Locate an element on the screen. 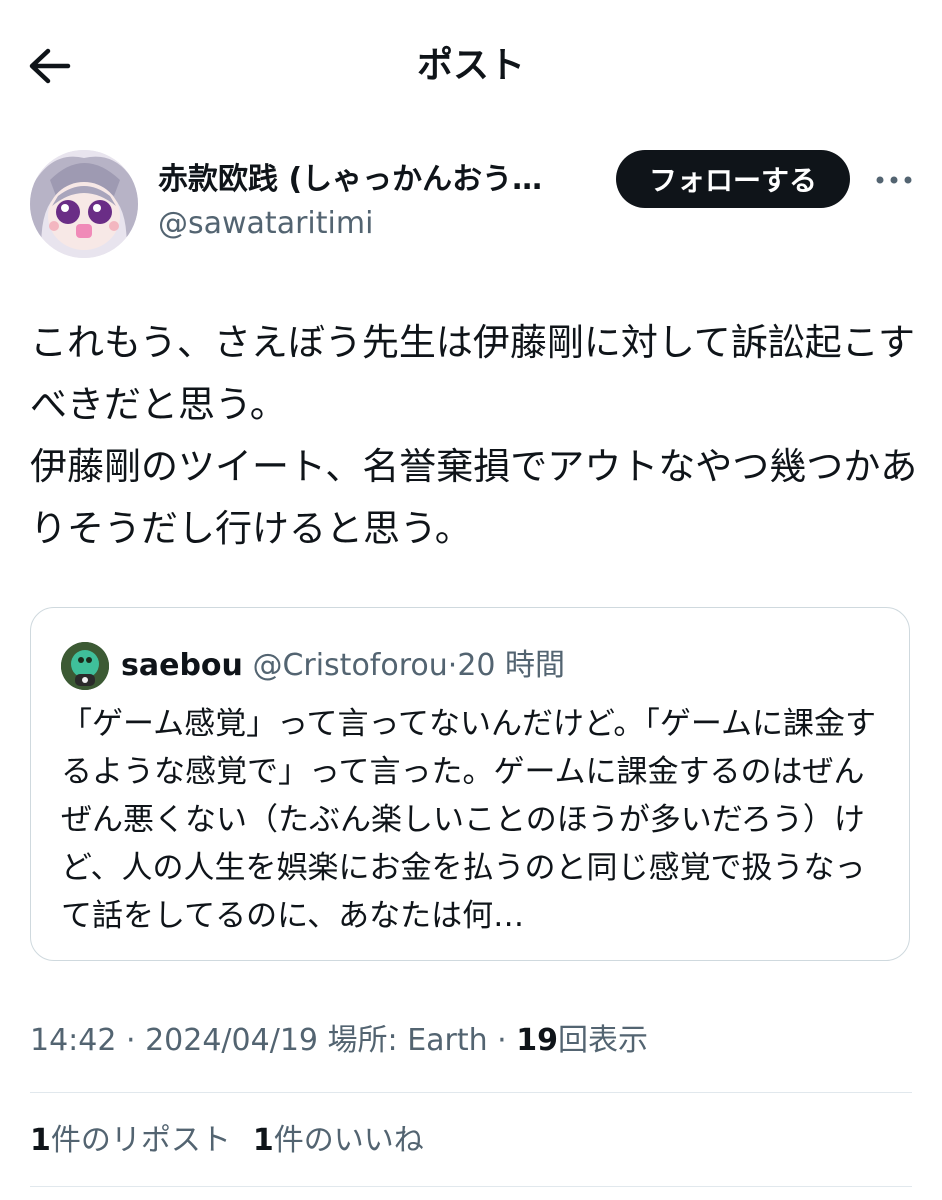 This screenshot has height=1200, width=942. views-count: 19 is located at coordinates (537, 1040).